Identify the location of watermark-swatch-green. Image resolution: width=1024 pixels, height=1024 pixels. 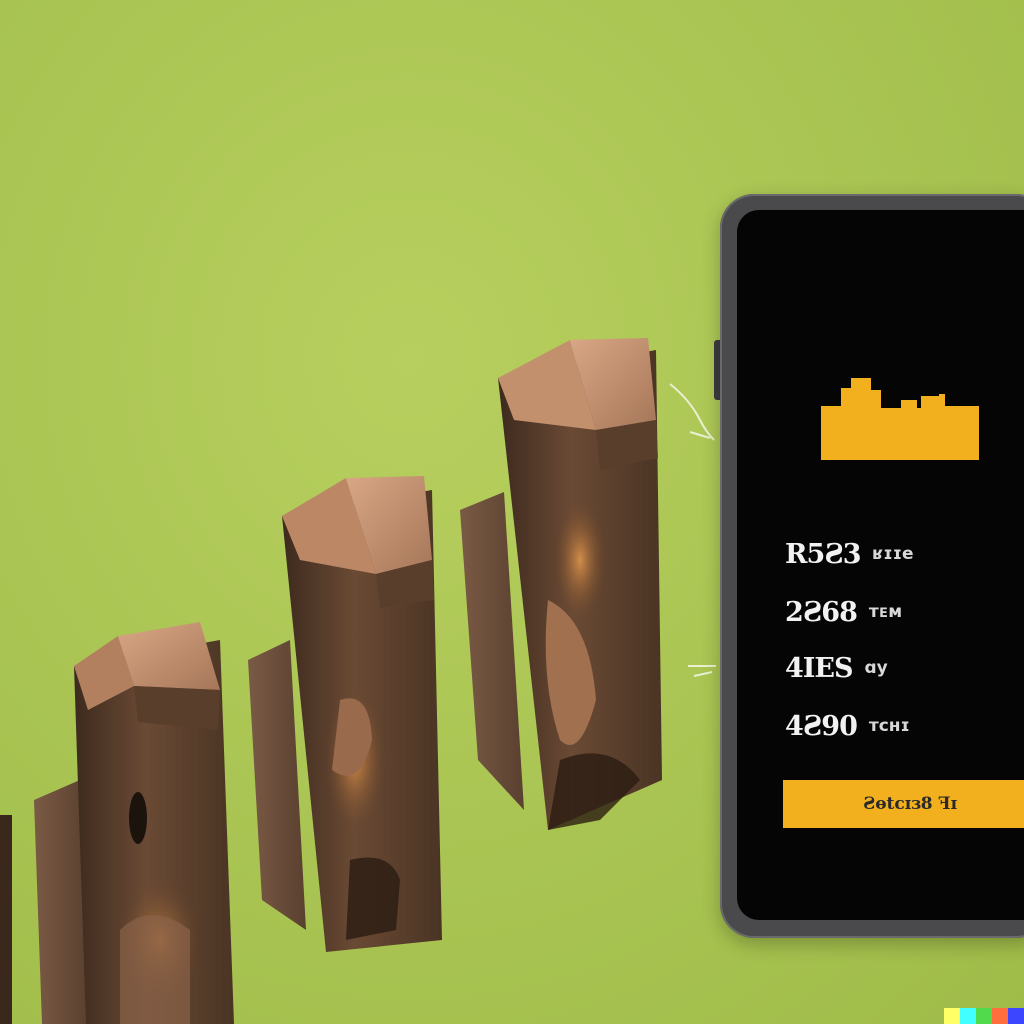
(984, 1016).